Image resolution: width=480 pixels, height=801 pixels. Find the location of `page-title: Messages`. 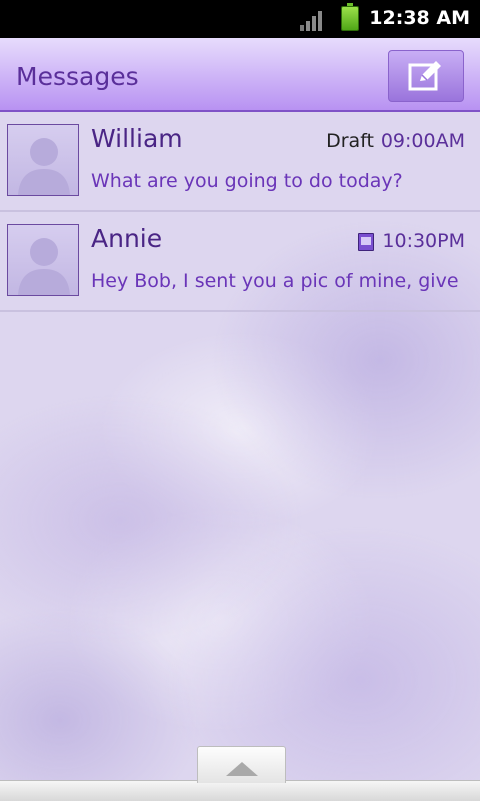

page-title: Messages is located at coordinates (77, 76).